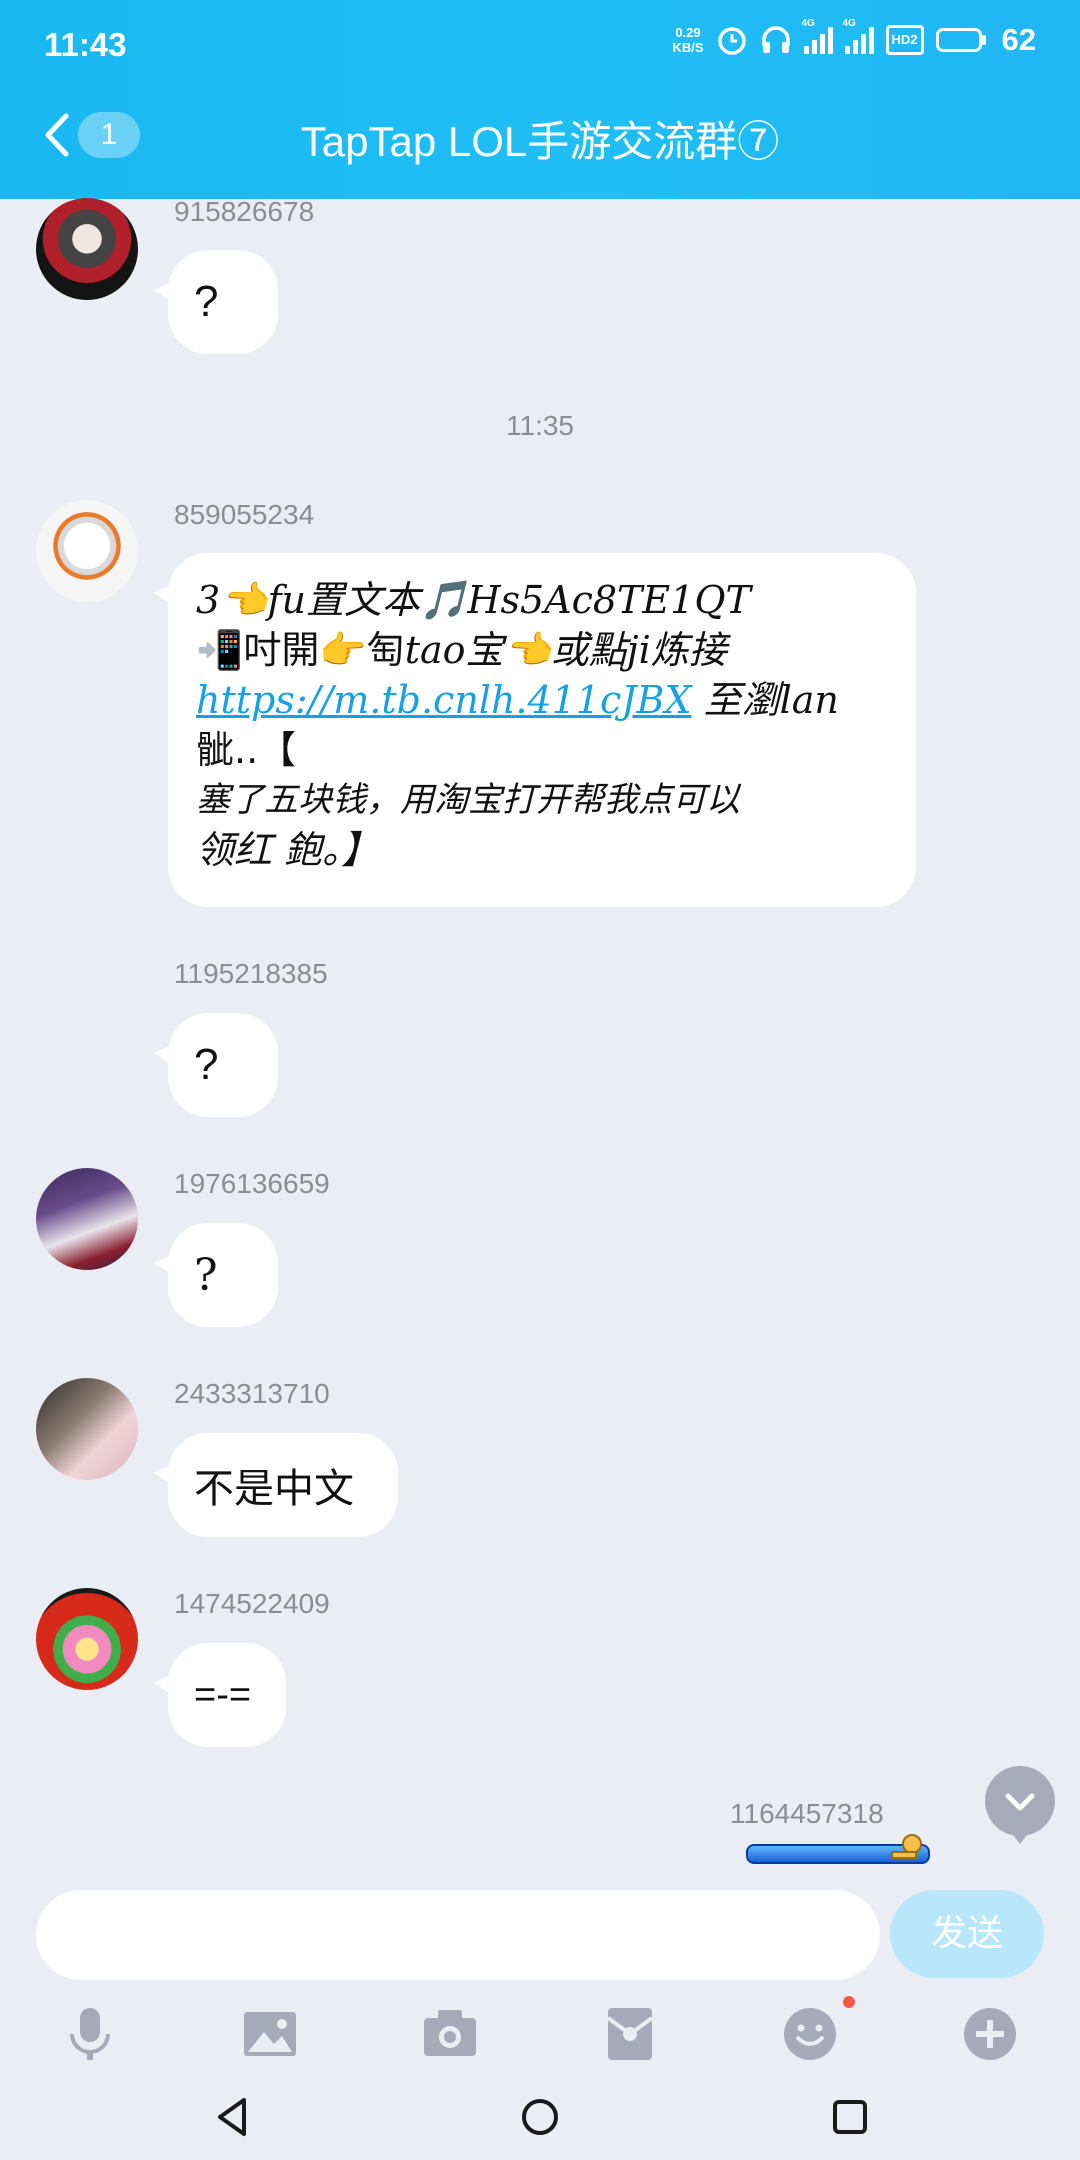 The width and height of the screenshot is (1080, 2160). Describe the element at coordinates (274, 1489) in the screenshot. I see `message-text: 不是中文` at that location.